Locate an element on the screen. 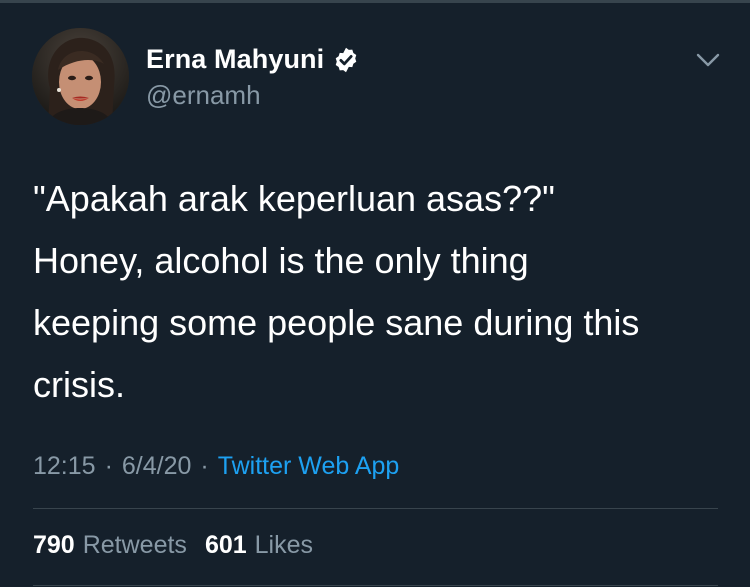 Image resolution: width=750 pixels, height=587 pixels. tweet-text-line: crisis. is located at coordinates (79, 384).